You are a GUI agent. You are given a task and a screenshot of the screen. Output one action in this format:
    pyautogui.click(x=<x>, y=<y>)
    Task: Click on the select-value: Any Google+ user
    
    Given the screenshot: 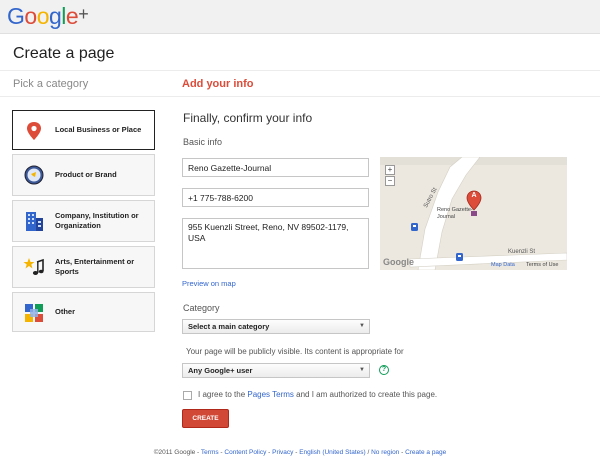 What is the action you would take?
    pyautogui.click(x=220, y=370)
    